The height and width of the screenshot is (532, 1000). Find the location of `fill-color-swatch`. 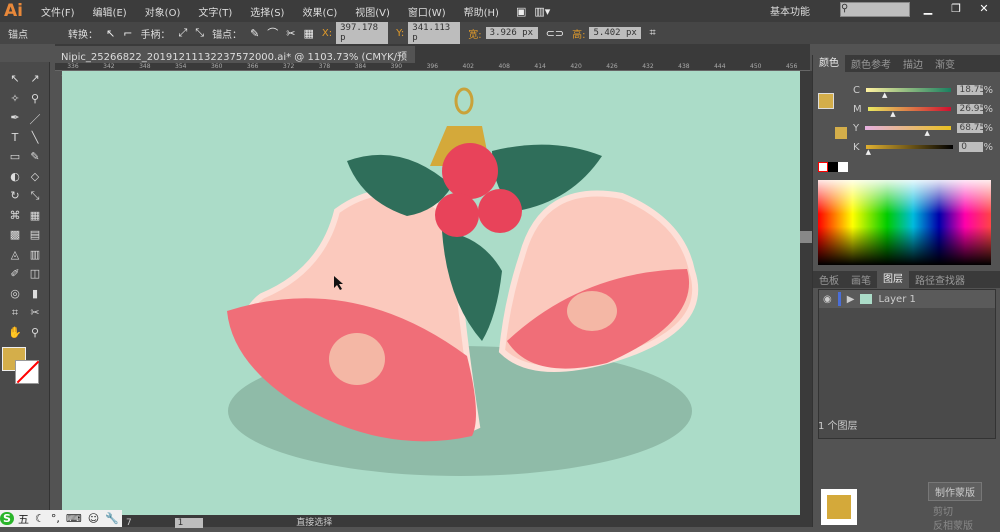

fill-color-swatch is located at coordinates (826, 101).